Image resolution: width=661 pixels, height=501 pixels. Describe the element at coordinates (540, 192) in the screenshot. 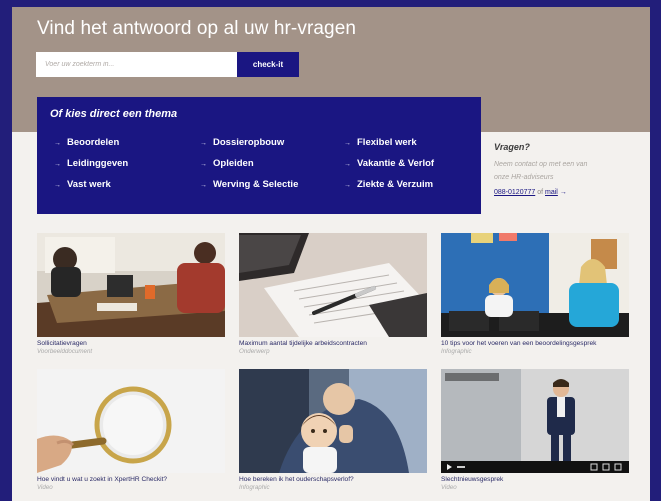

I see `contact-or: of` at that location.